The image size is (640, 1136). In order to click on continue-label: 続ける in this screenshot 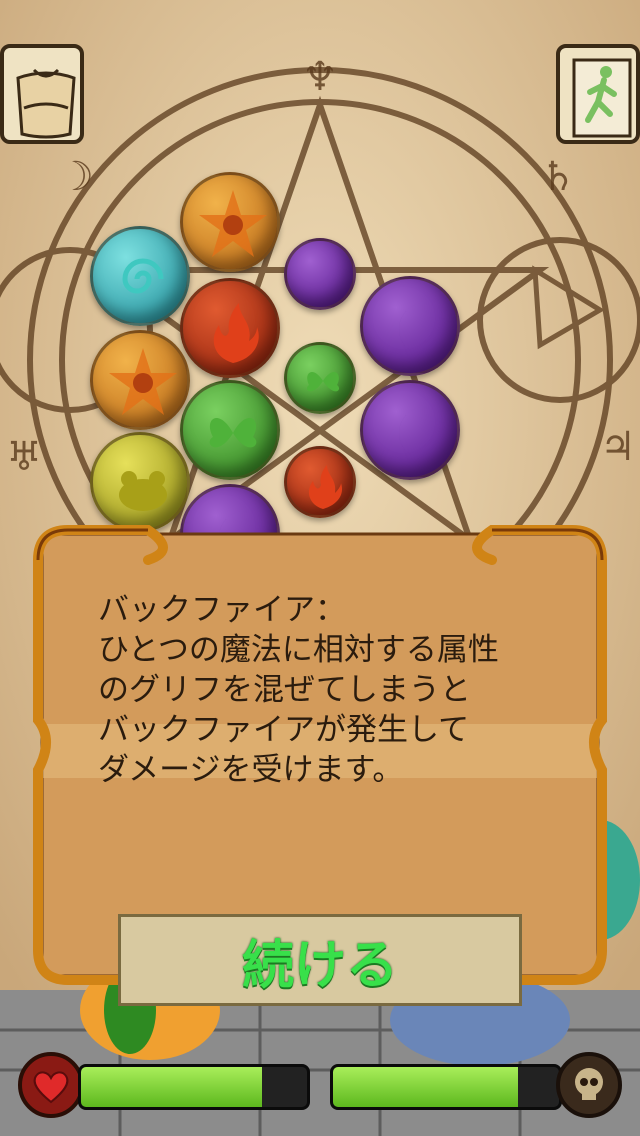, I will do `click(319, 965)`.